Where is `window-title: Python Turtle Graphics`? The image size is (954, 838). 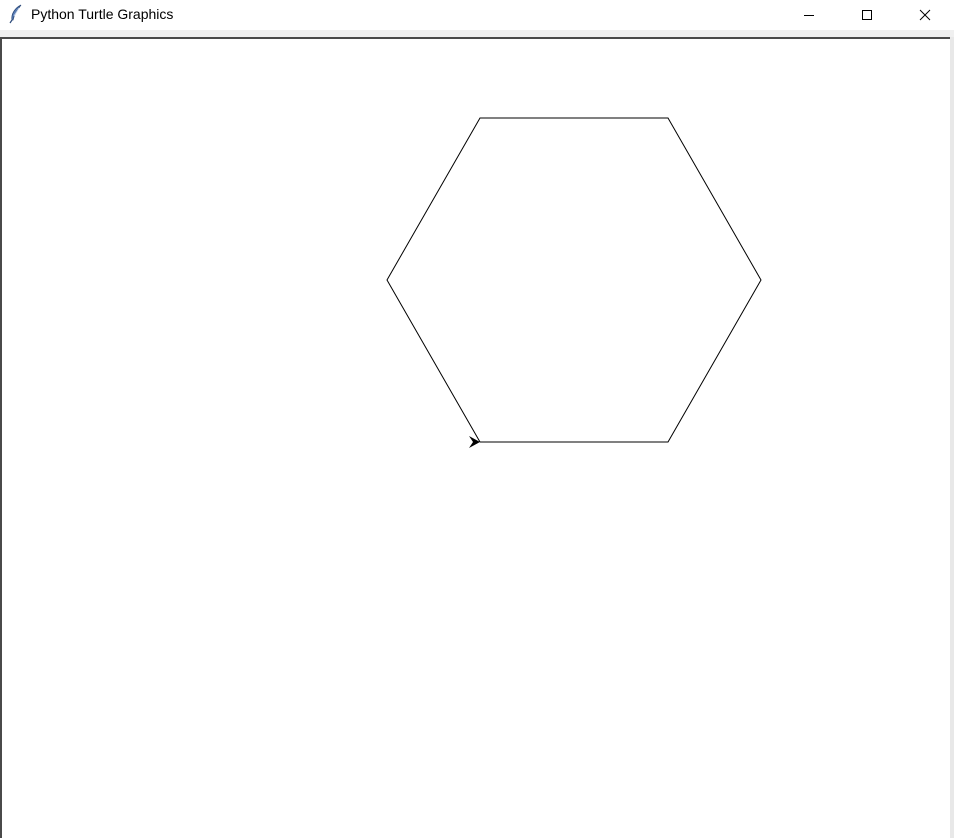
window-title: Python Turtle Graphics is located at coordinates (102, 14).